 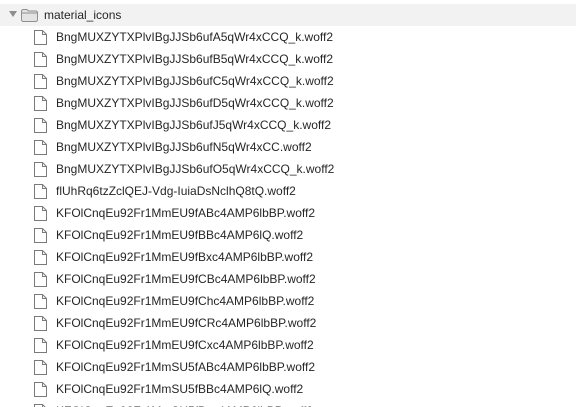 What do you see at coordinates (186, 367) in the screenshot?
I see `file-name: KFOlCnqEu92Fr1MmSU5fABc4AMP6lbBP.woff2` at bounding box center [186, 367].